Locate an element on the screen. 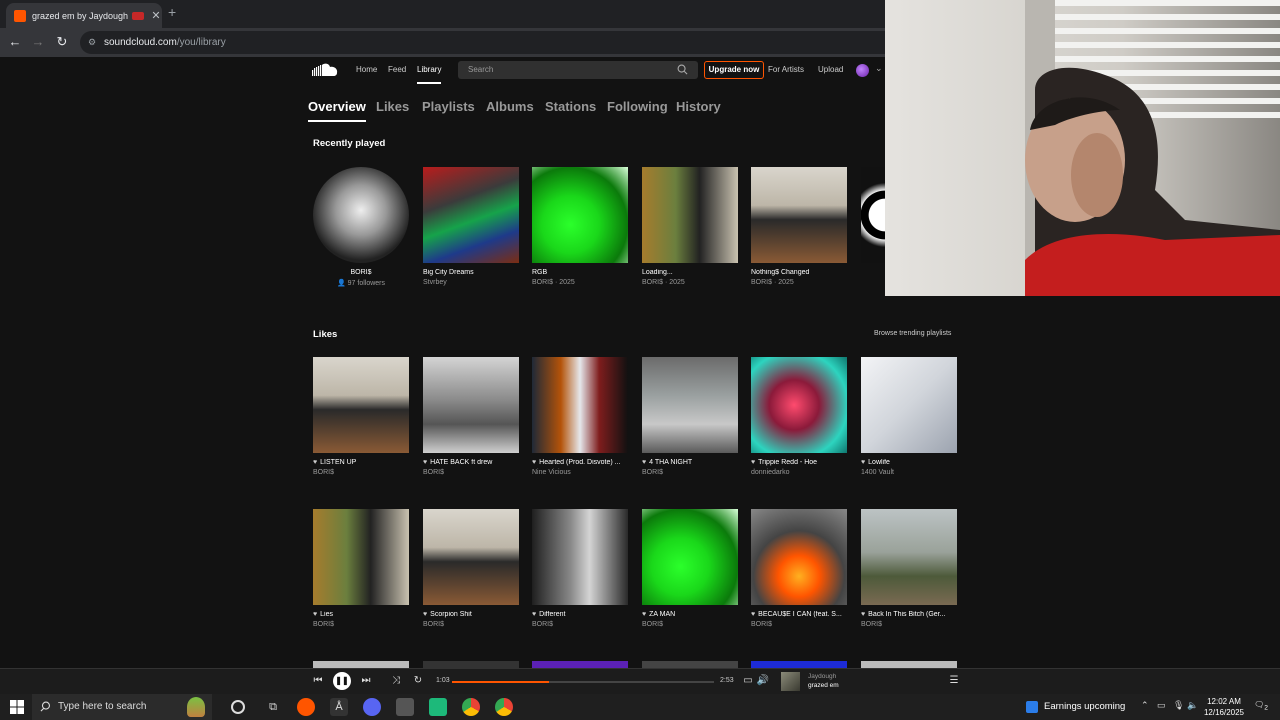  liked-track-card: ♥ Lowlife 1400 Vault is located at coordinates (909, 416).